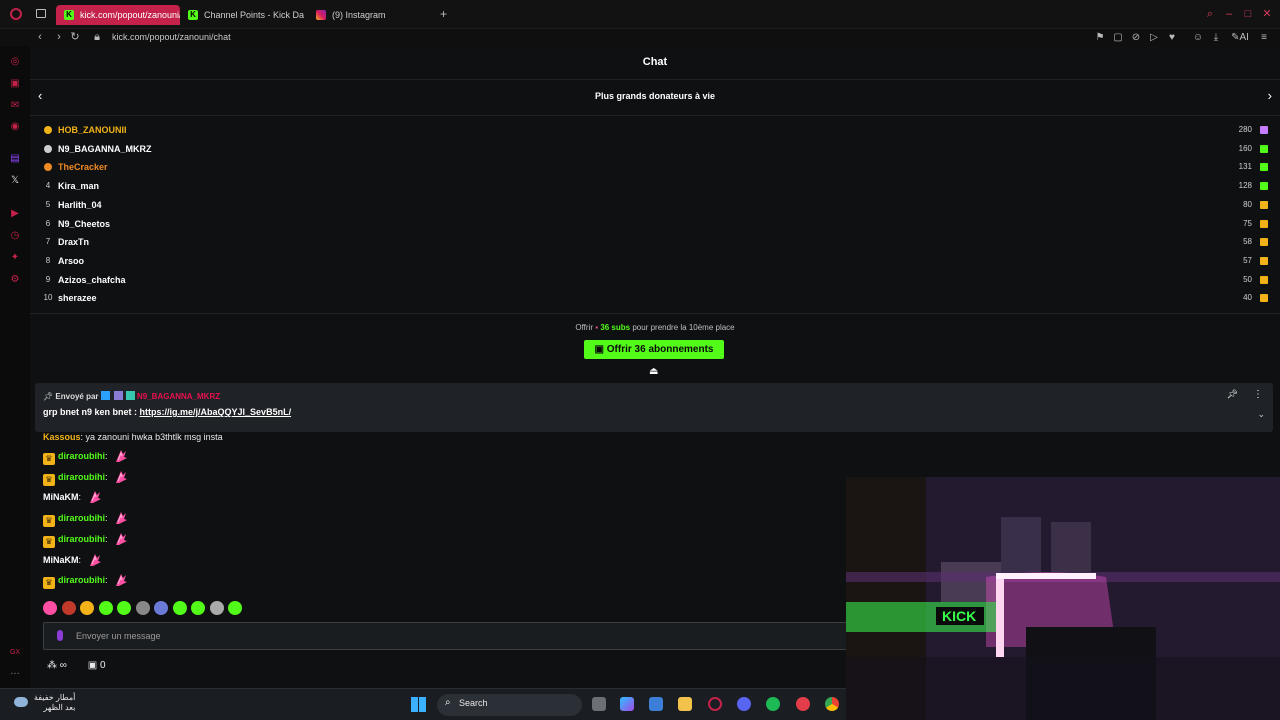  What do you see at coordinates (75, 37) in the screenshot?
I see `reload-icon: ↻` at bounding box center [75, 37].